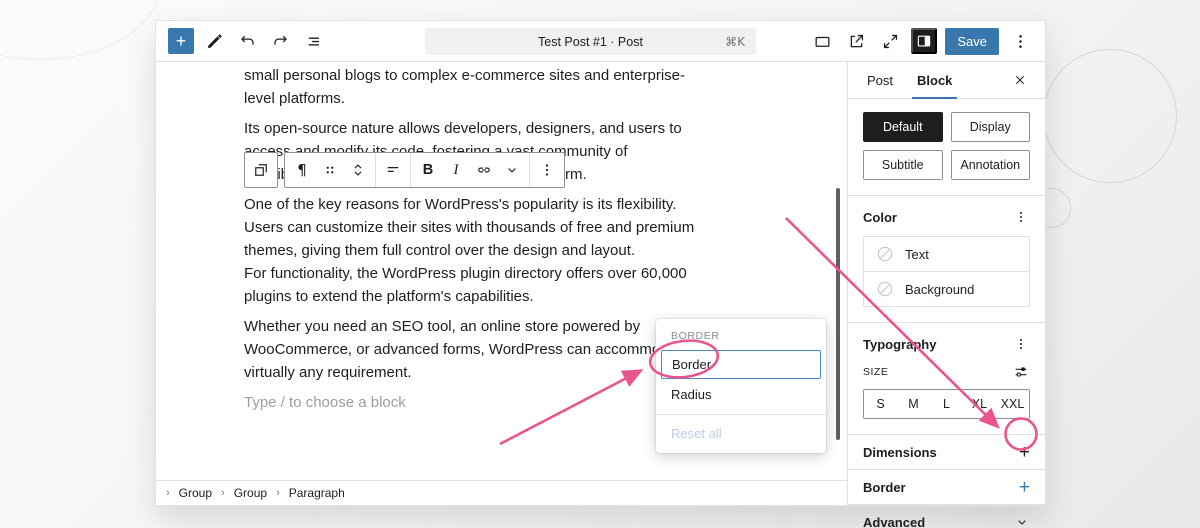  What do you see at coordinates (302, 170) in the screenshot?
I see `block-type-button: ¶` at bounding box center [302, 170].